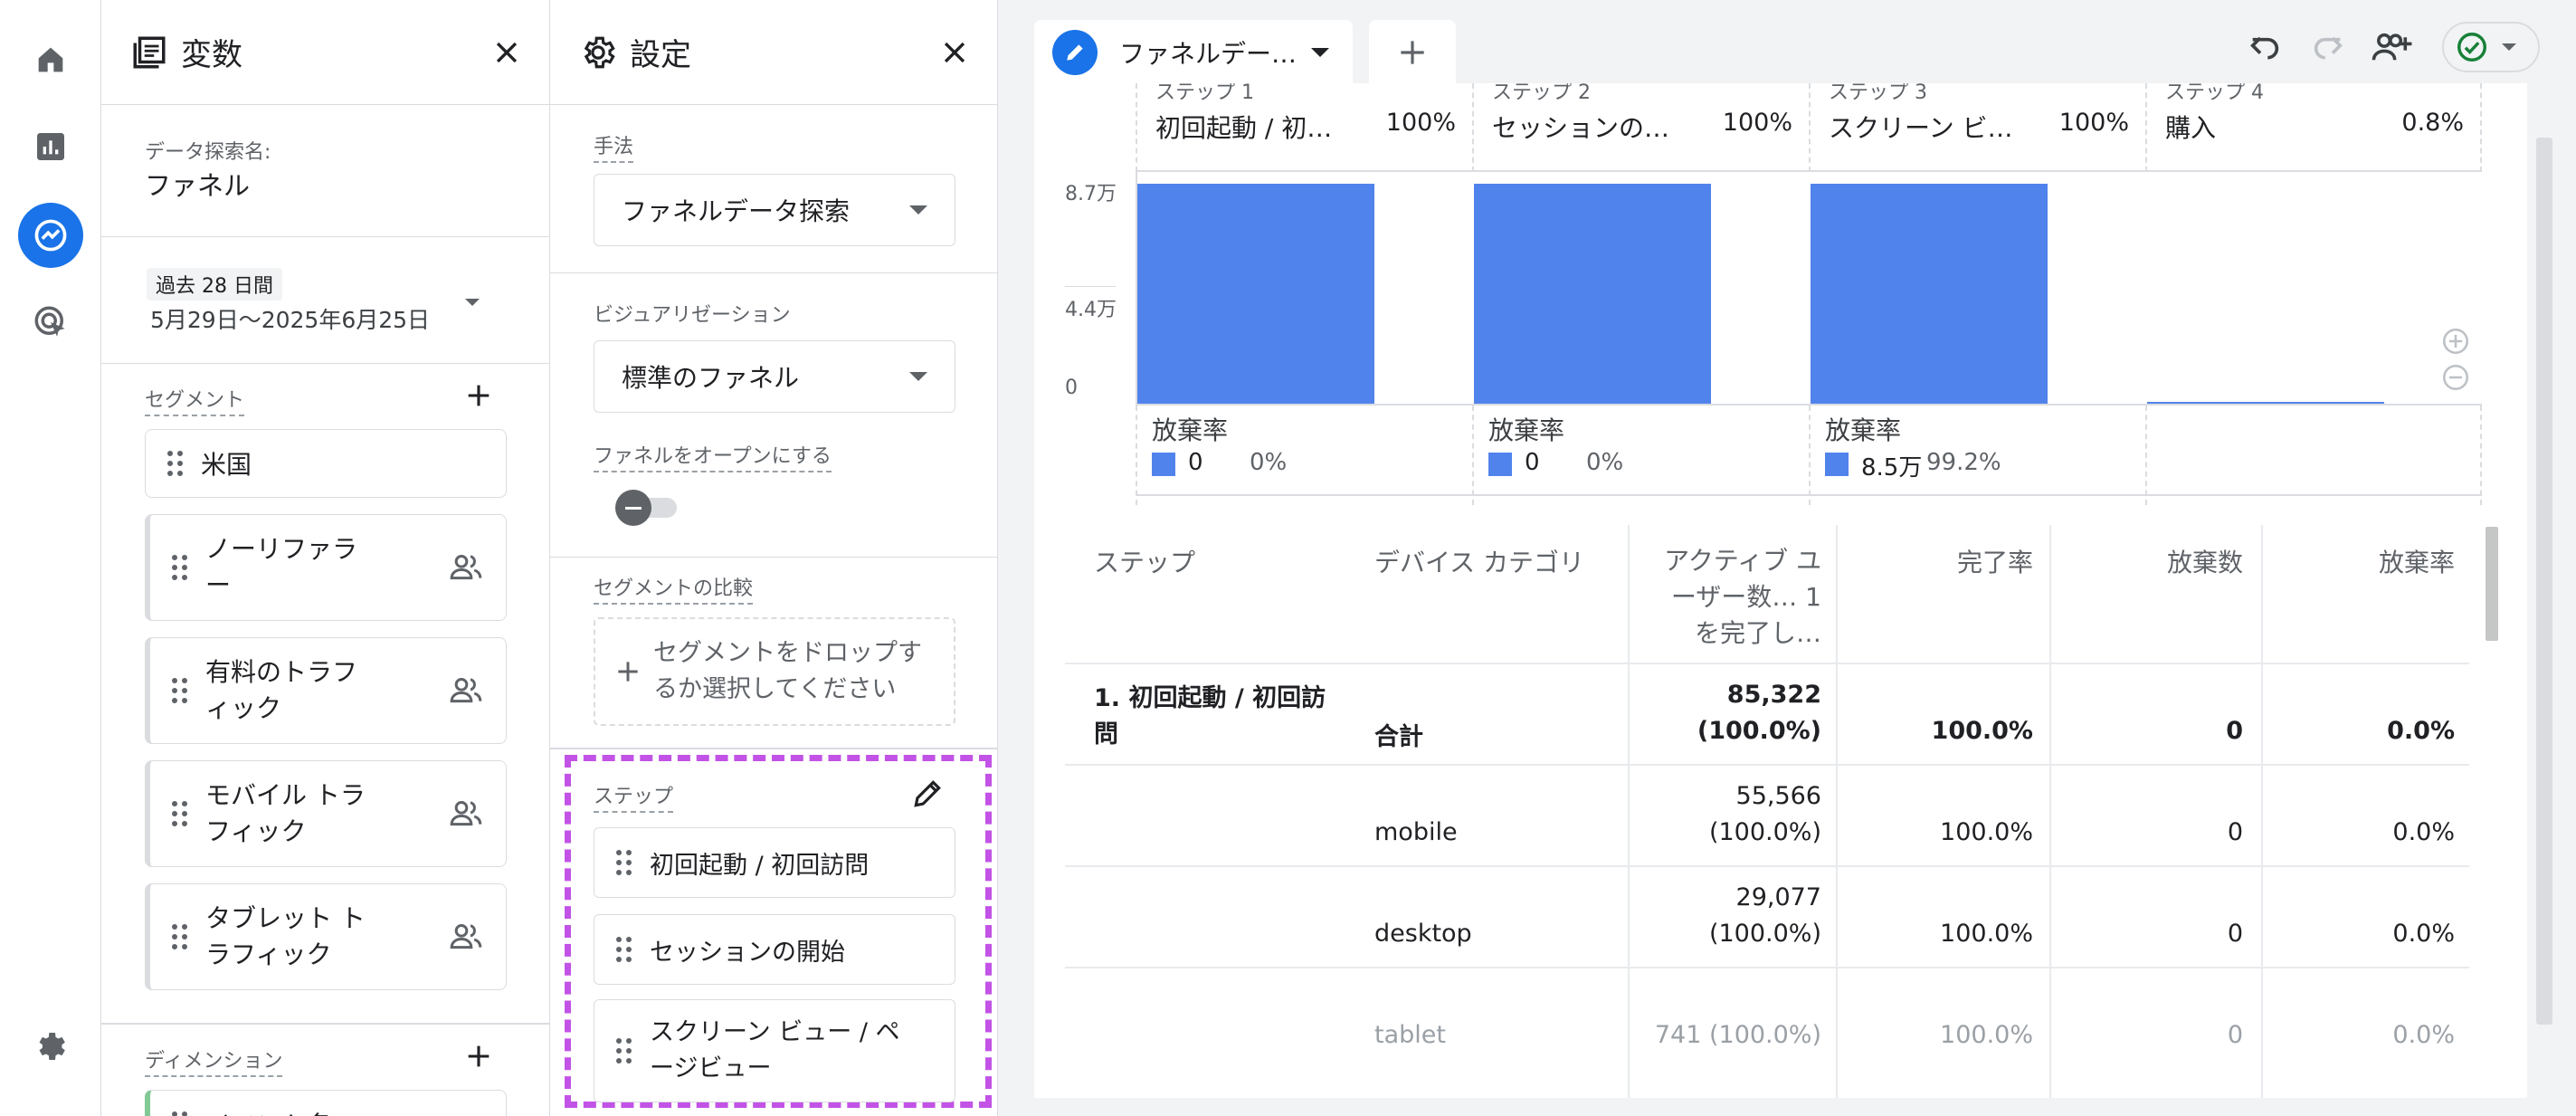 The image size is (2576, 1116). What do you see at coordinates (1765, 934) in the screenshot?
I see `table-cell-users-pct: (100.0%)` at bounding box center [1765, 934].